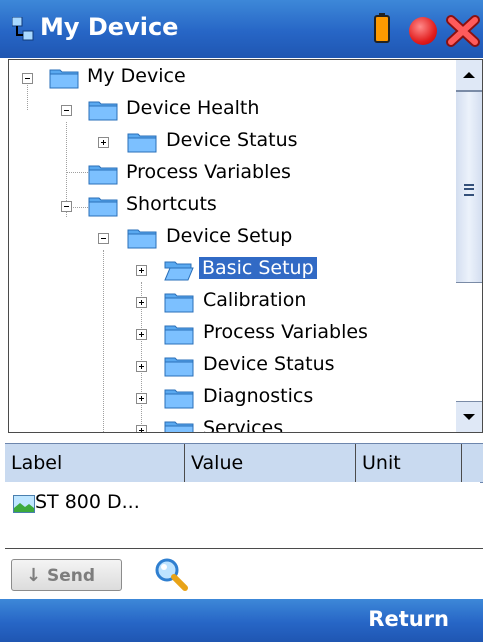 The height and width of the screenshot is (642, 483). What do you see at coordinates (23, 29) in the screenshot?
I see `network-device-icon` at bounding box center [23, 29].